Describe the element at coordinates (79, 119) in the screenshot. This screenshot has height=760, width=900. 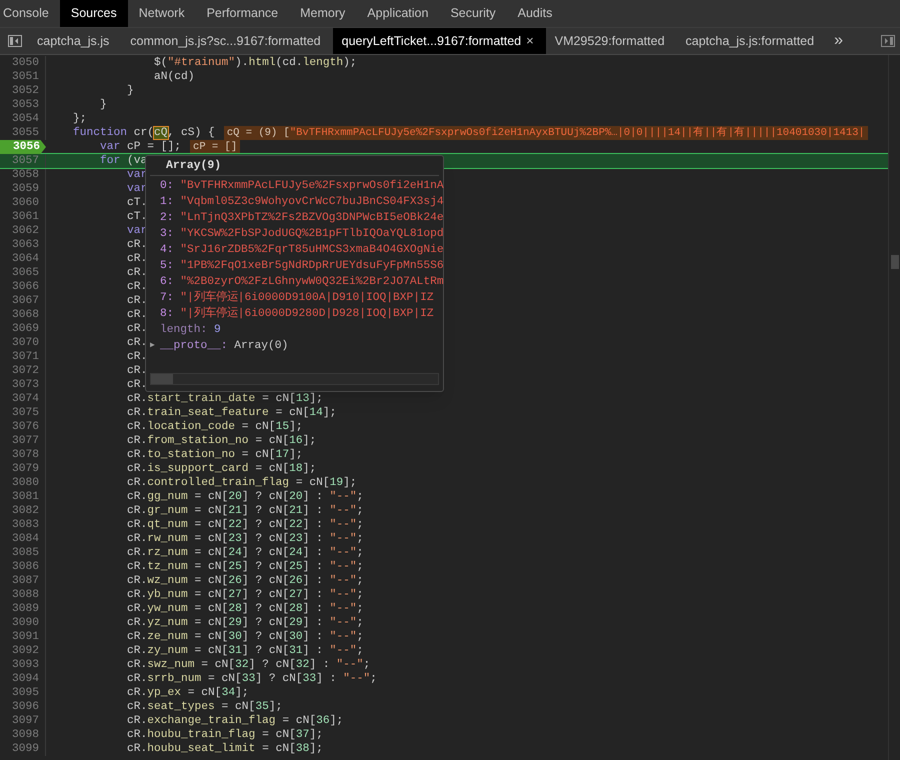
I see `code-text: };` at that location.